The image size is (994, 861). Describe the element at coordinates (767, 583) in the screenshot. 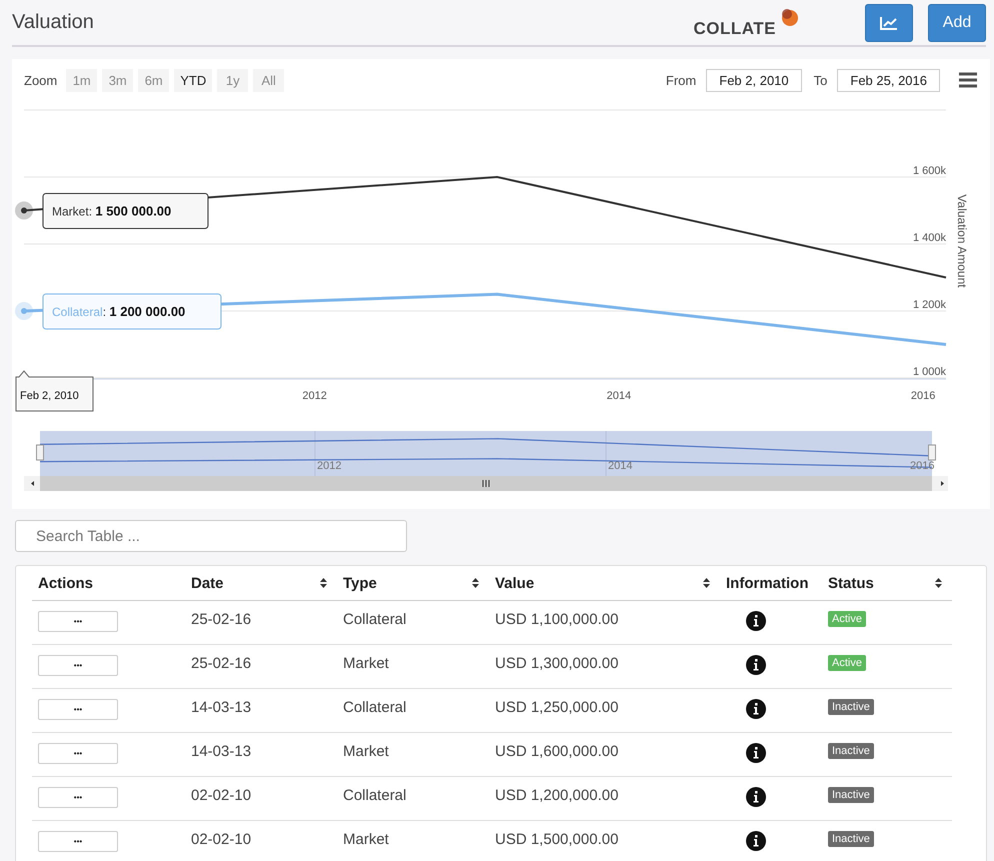

I see `column-header: Information` at that location.